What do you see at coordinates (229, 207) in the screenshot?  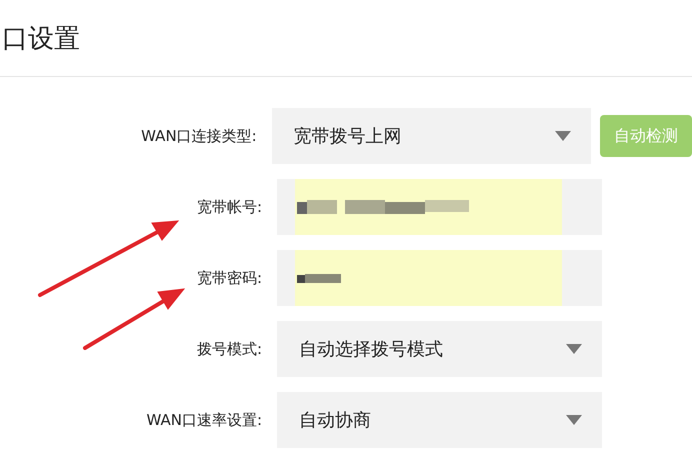 I see `field-label: 宽带帐号:` at bounding box center [229, 207].